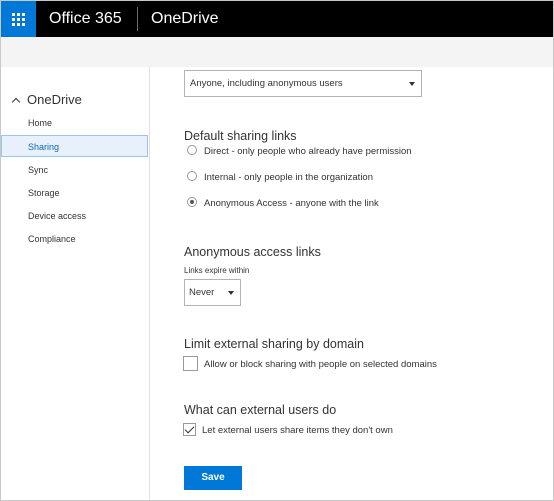  I want to click on sidebar-item-compliance: Compliance, so click(74, 239).